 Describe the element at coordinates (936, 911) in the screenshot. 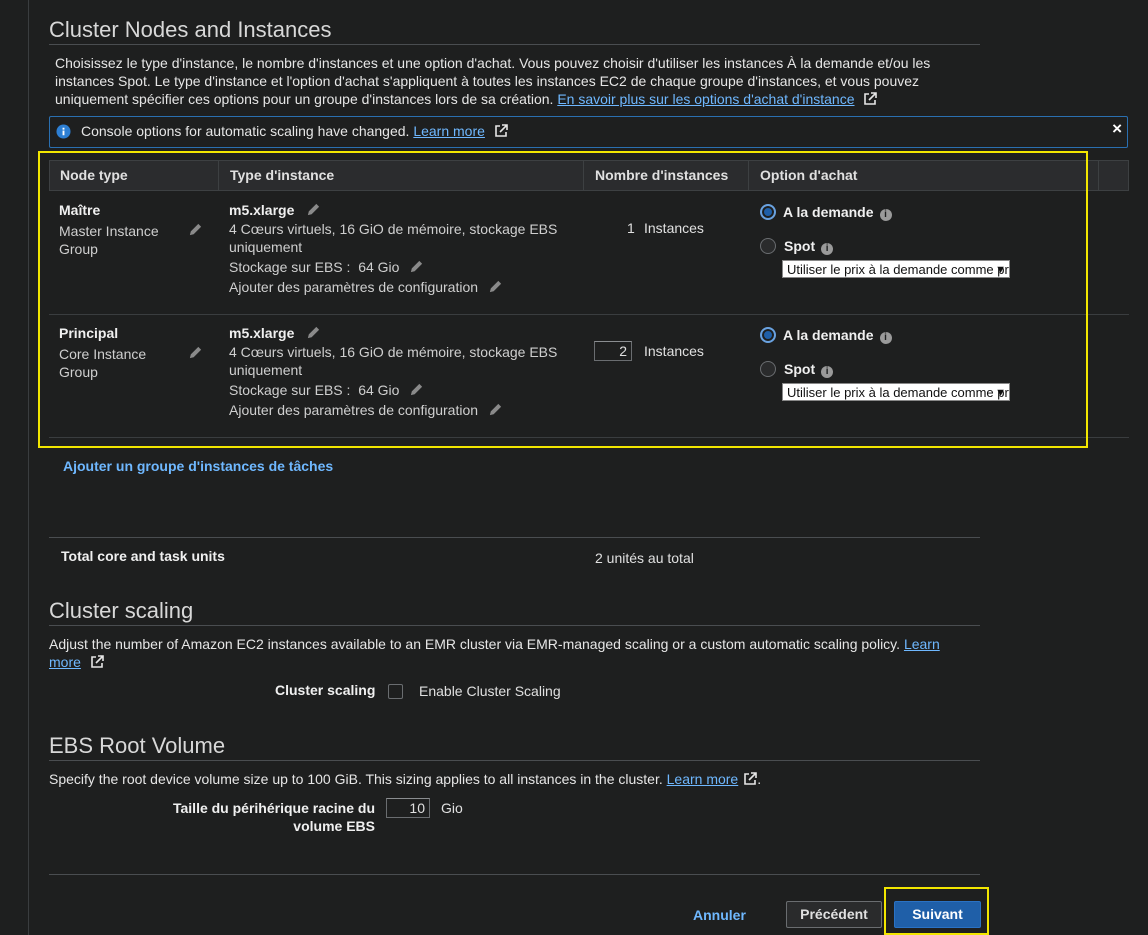

I see `highlight-box` at that location.